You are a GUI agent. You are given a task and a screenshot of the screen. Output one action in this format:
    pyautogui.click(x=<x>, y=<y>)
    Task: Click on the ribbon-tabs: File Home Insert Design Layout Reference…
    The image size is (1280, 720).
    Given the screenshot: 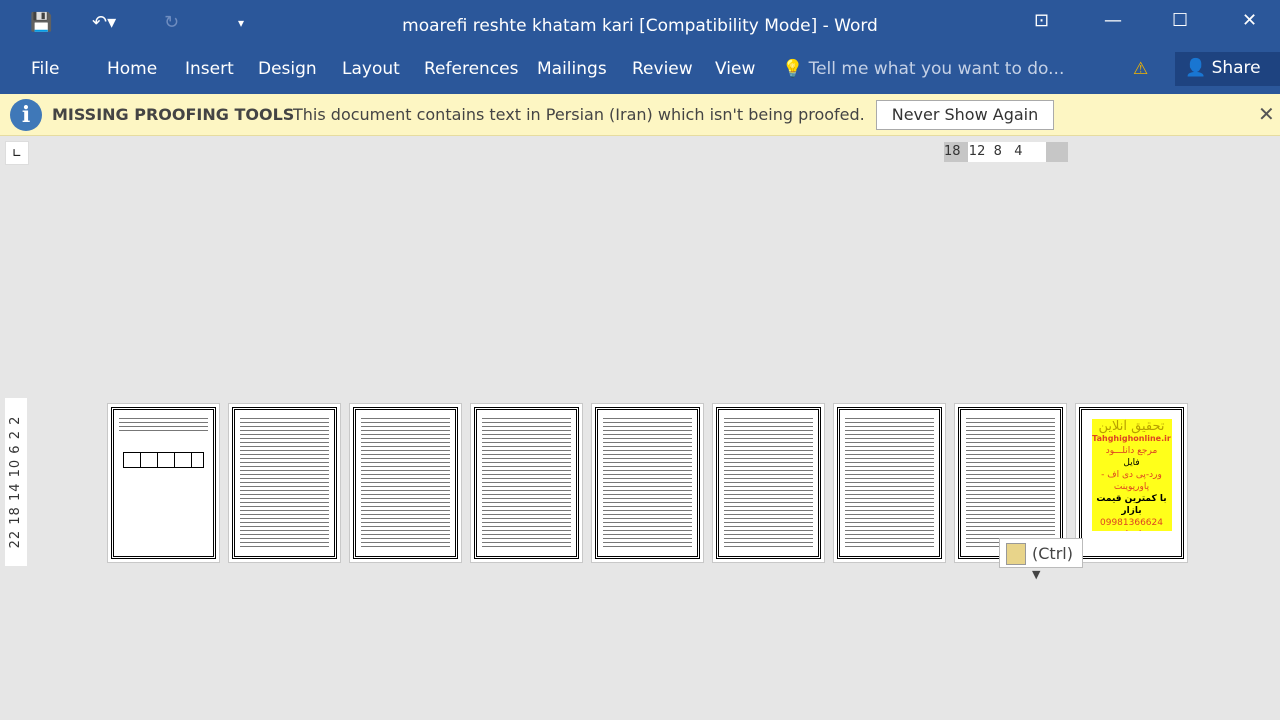 What is the action you would take?
    pyautogui.click(x=640, y=73)
    